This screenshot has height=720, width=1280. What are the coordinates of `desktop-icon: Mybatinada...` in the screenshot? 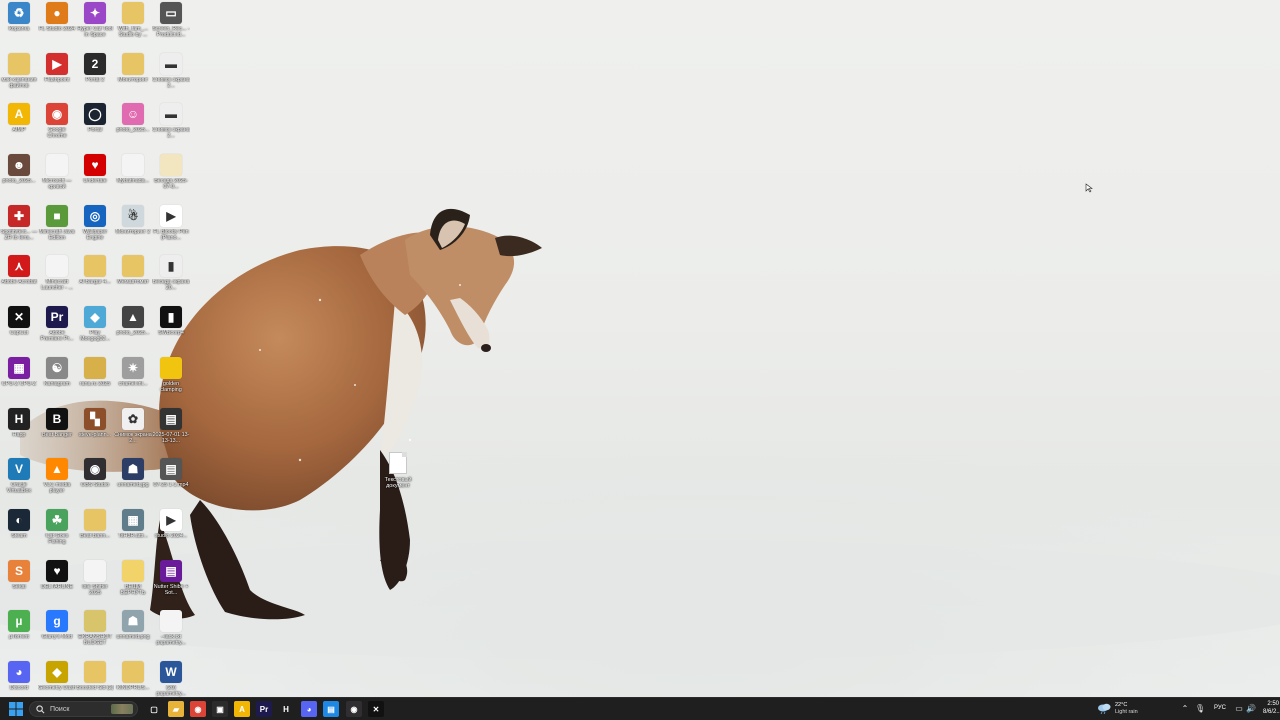 It's located at (133, 177).